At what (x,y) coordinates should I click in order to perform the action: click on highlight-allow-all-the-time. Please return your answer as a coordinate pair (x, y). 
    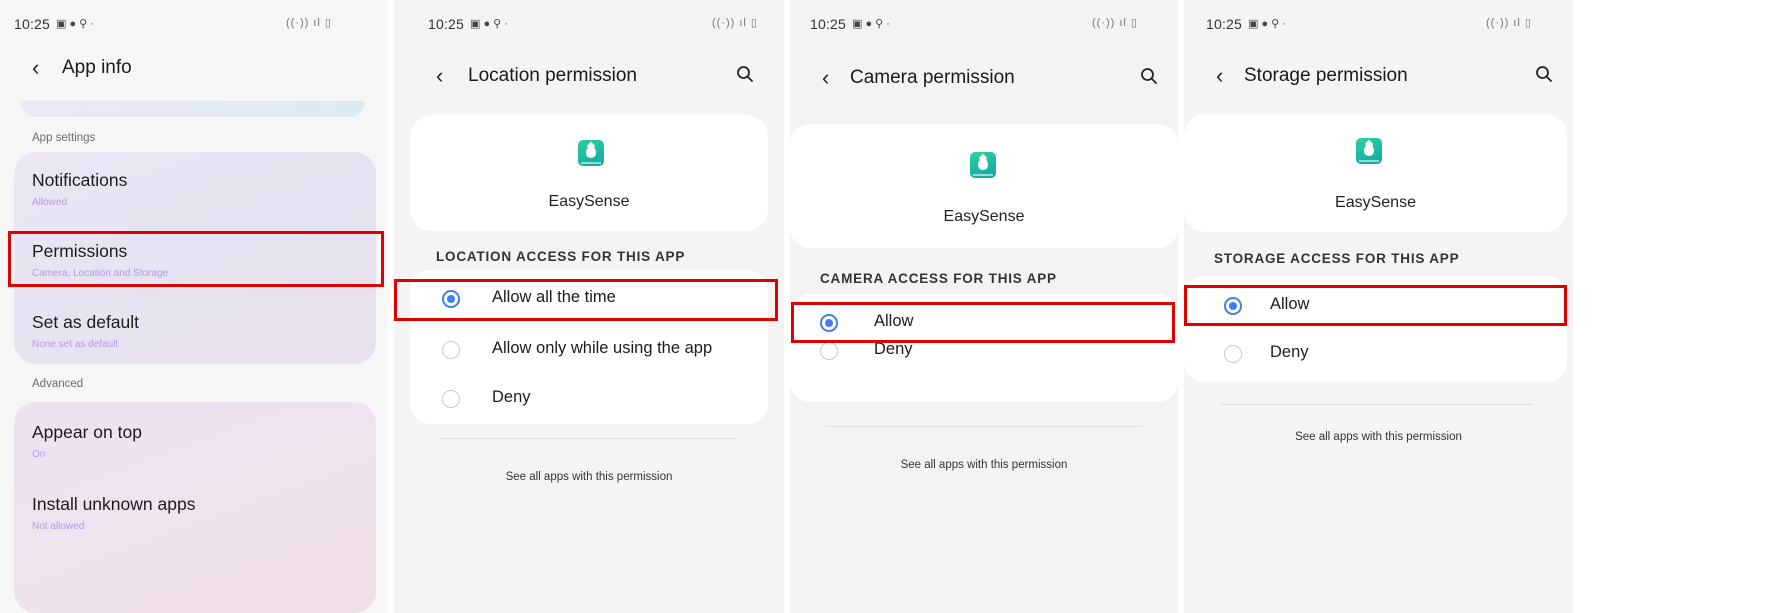
    Looking at the image, I should click on (586, 300).